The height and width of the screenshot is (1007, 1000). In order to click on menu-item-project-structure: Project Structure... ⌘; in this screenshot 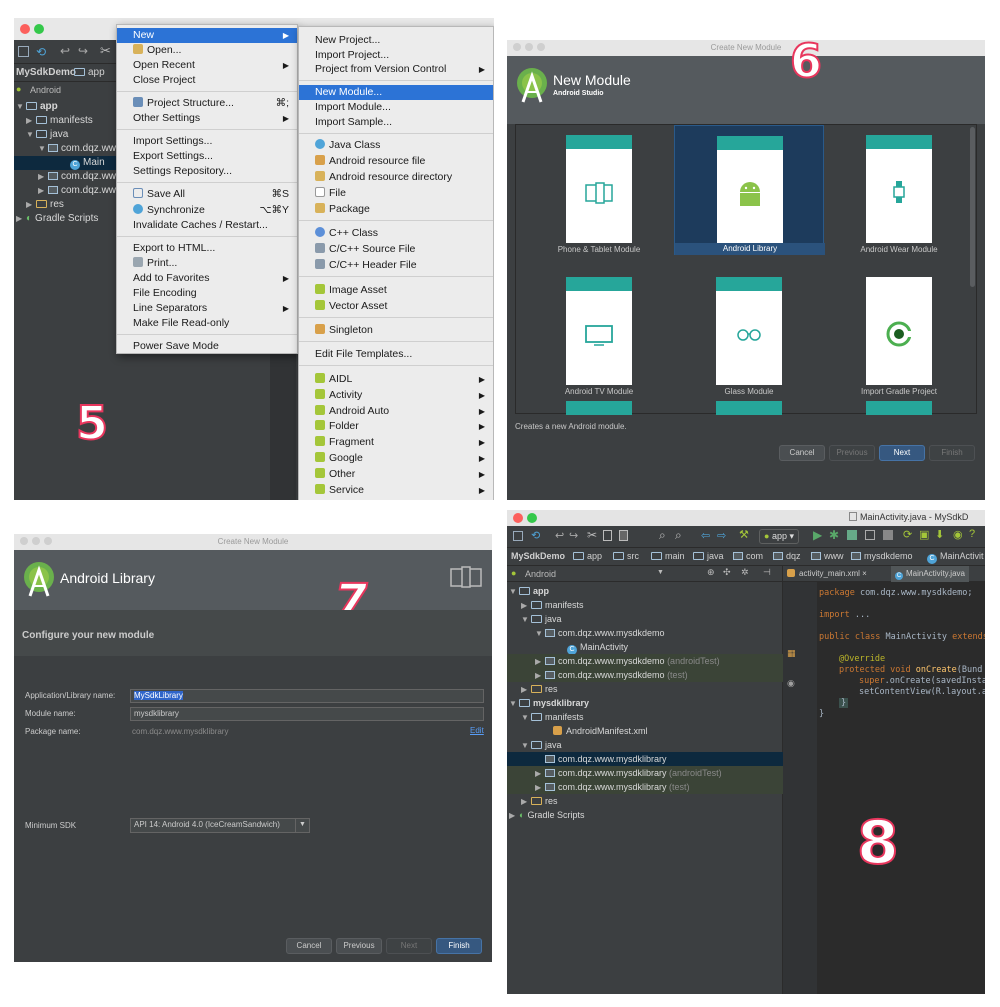, I will do `click(207, 103)`.